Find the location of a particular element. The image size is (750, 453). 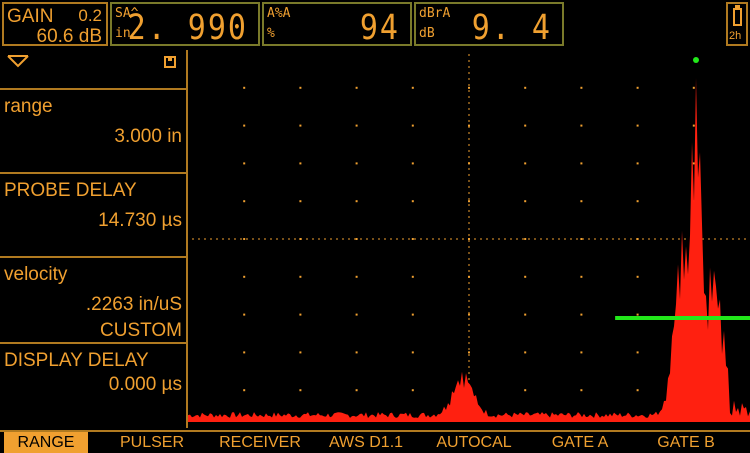

param-probe-delay: PROBE DELAY 14.730 µs is located at coordinates (93, 216).